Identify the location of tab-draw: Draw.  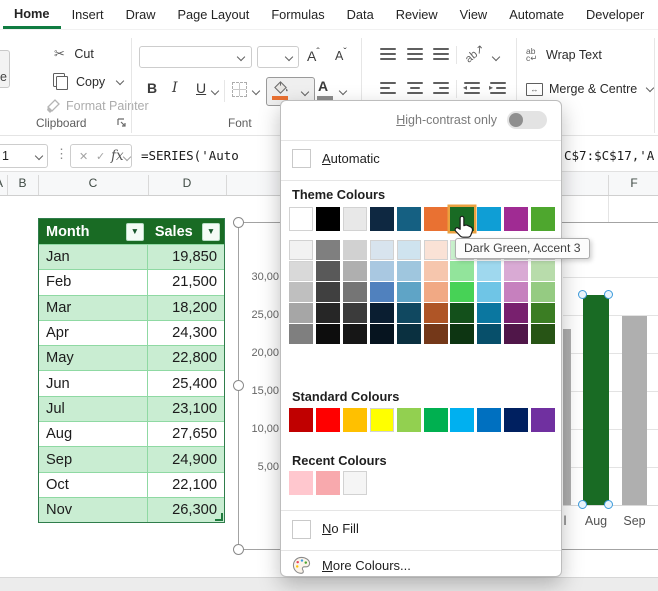
(141, 14).